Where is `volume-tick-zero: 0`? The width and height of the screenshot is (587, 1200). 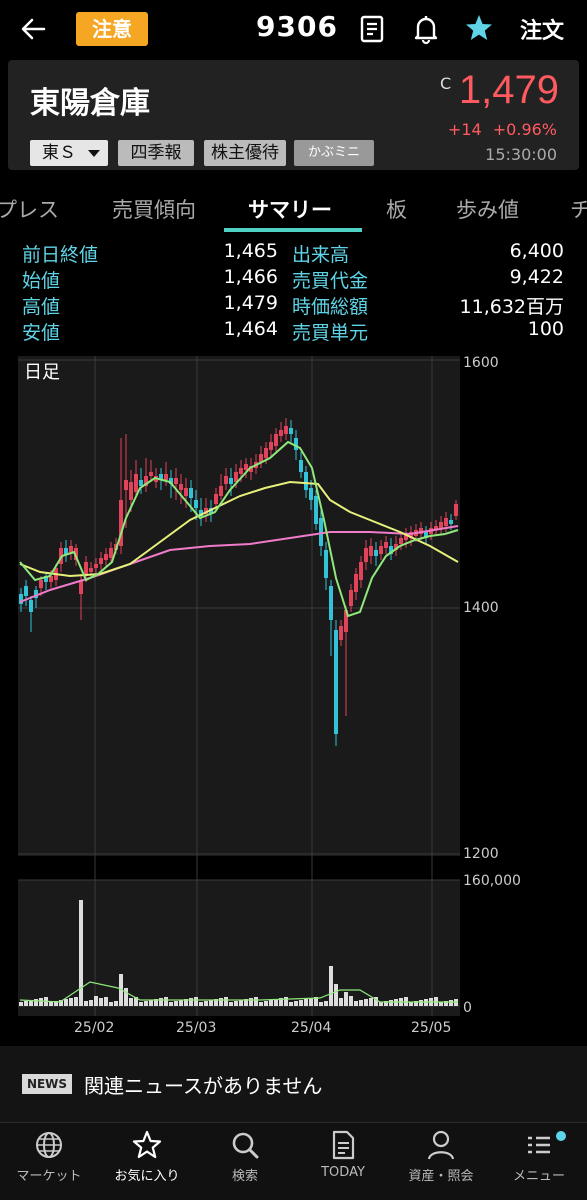 volume-tick-zero: 0 is located at coordinates (467, 1008).